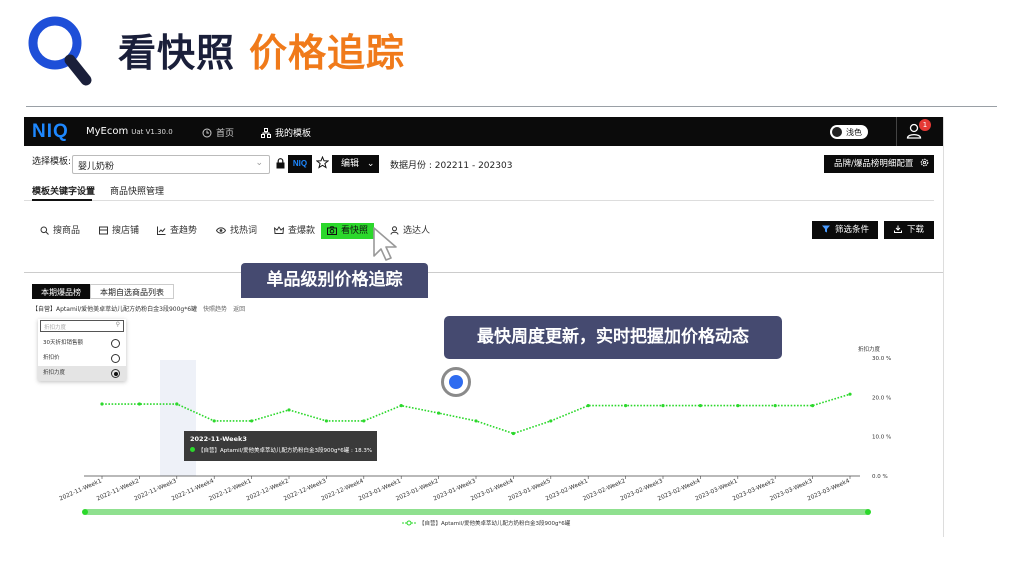  Describe the element at coordinates (495, 524) in the screenshot. I see `legend-label: 【自营】Aptamil/爱他美卓萃幼儿配方奶粉白金3段900g*6罐` at that location.